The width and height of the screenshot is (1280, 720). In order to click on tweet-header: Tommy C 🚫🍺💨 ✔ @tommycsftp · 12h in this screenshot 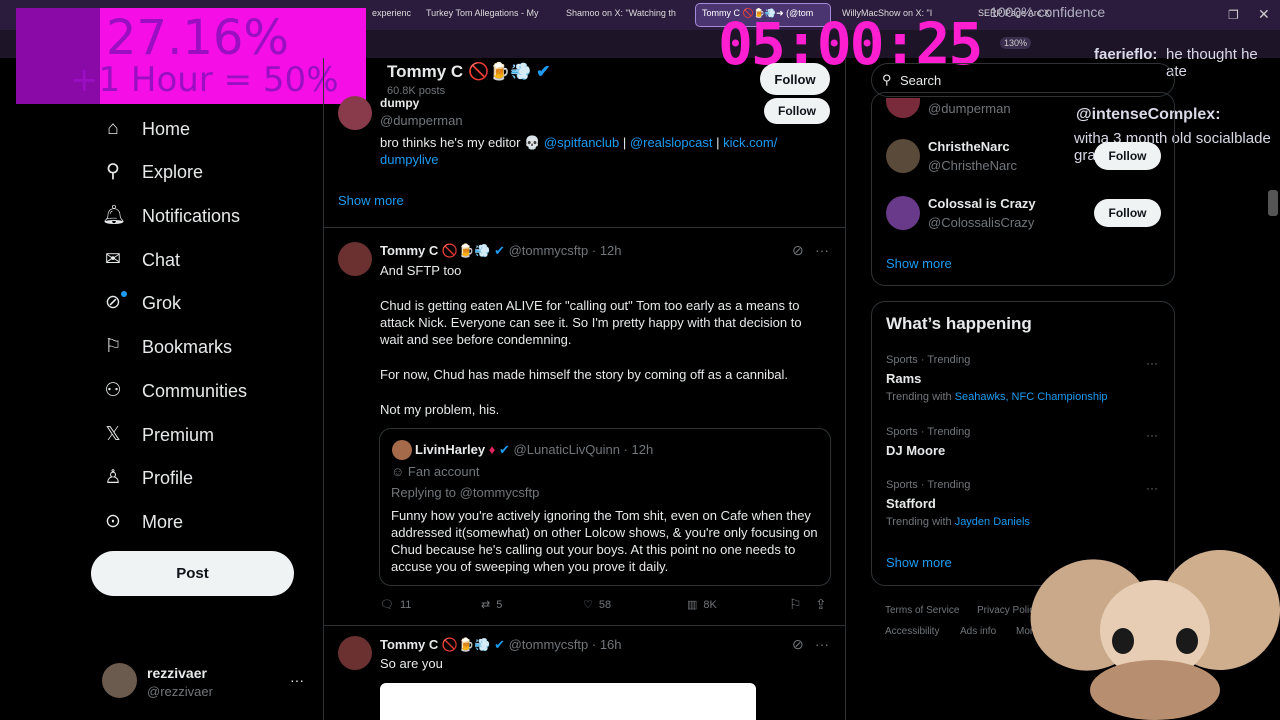, I will do `click(501, 250)`.